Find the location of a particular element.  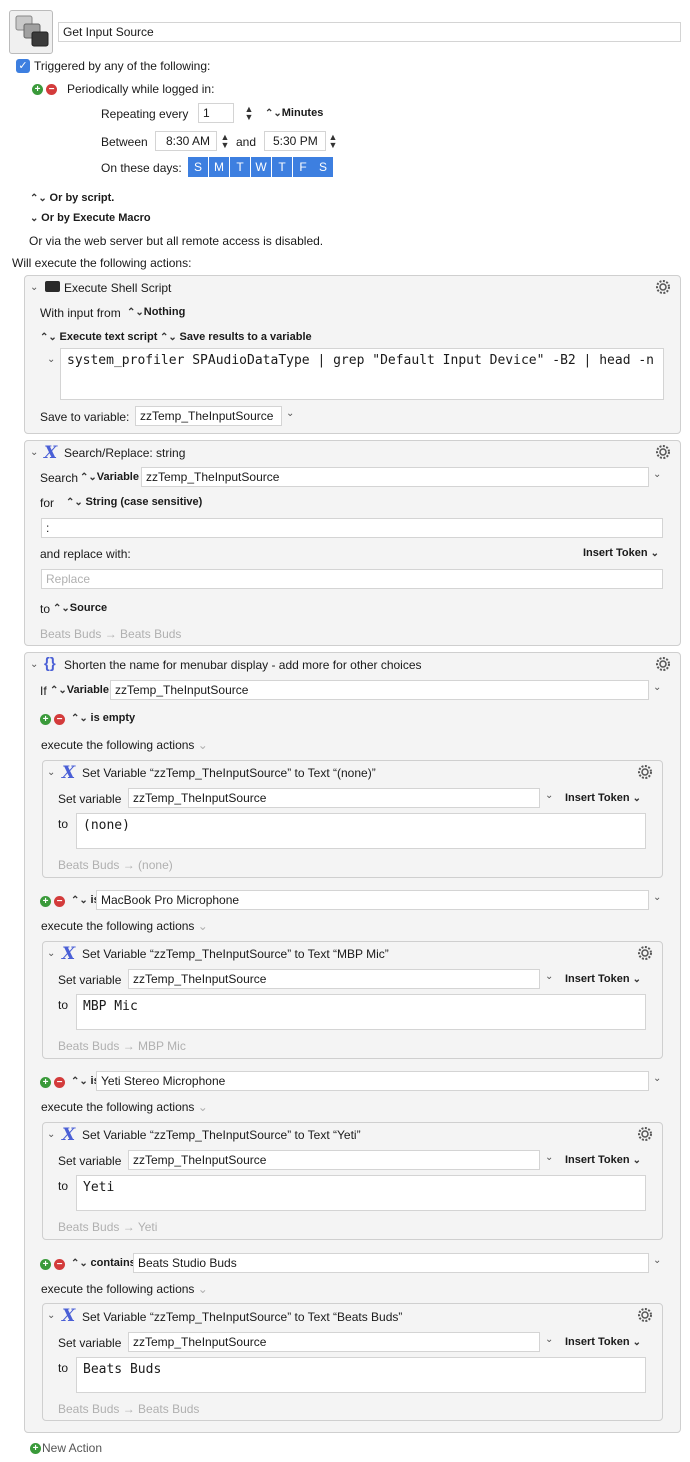

case-condition-popup: ⌃⌄ is empty is located at coordinates (103, 718).